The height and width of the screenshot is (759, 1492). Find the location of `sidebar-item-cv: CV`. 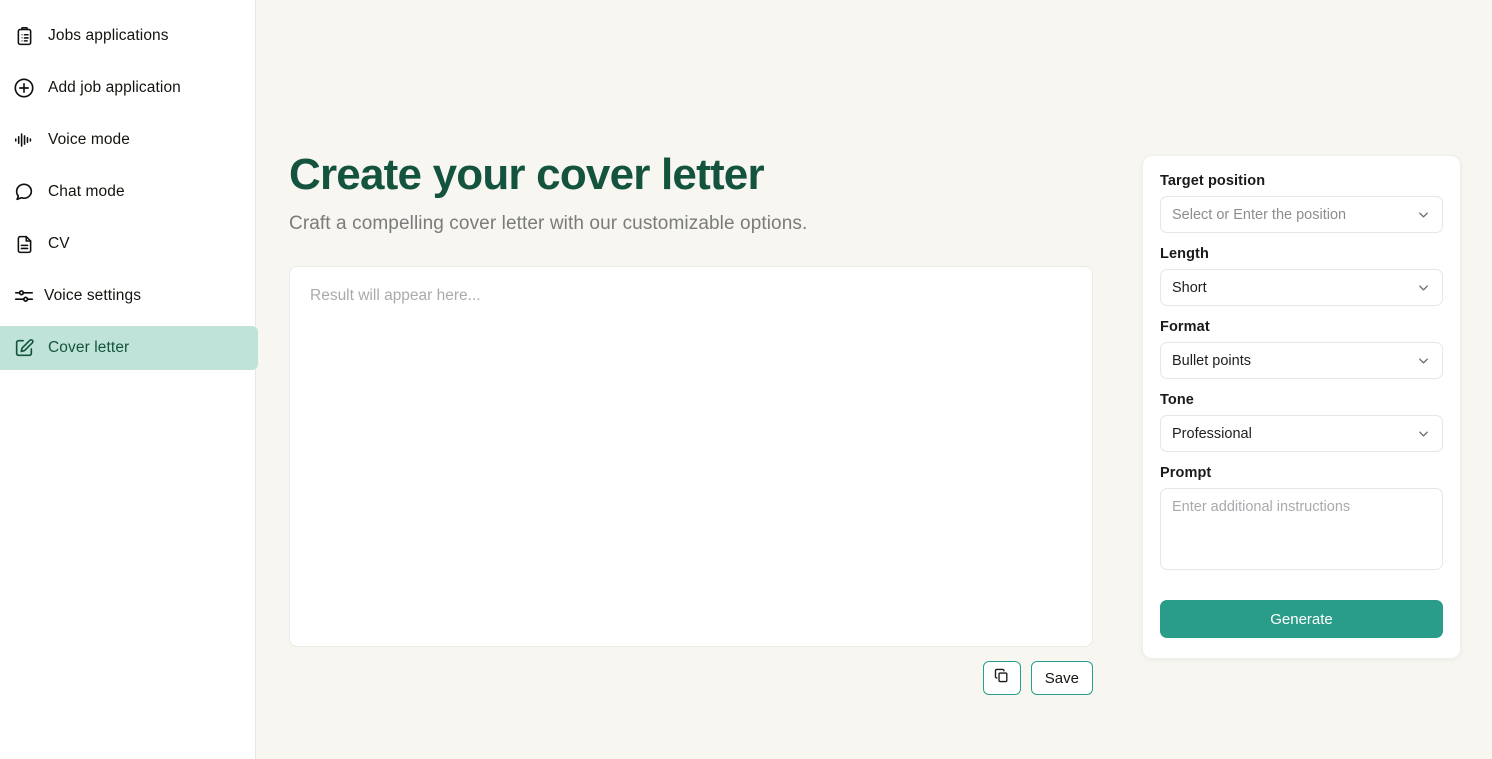

sidebar-item-cv: CV is located at coordinates (127, 244).